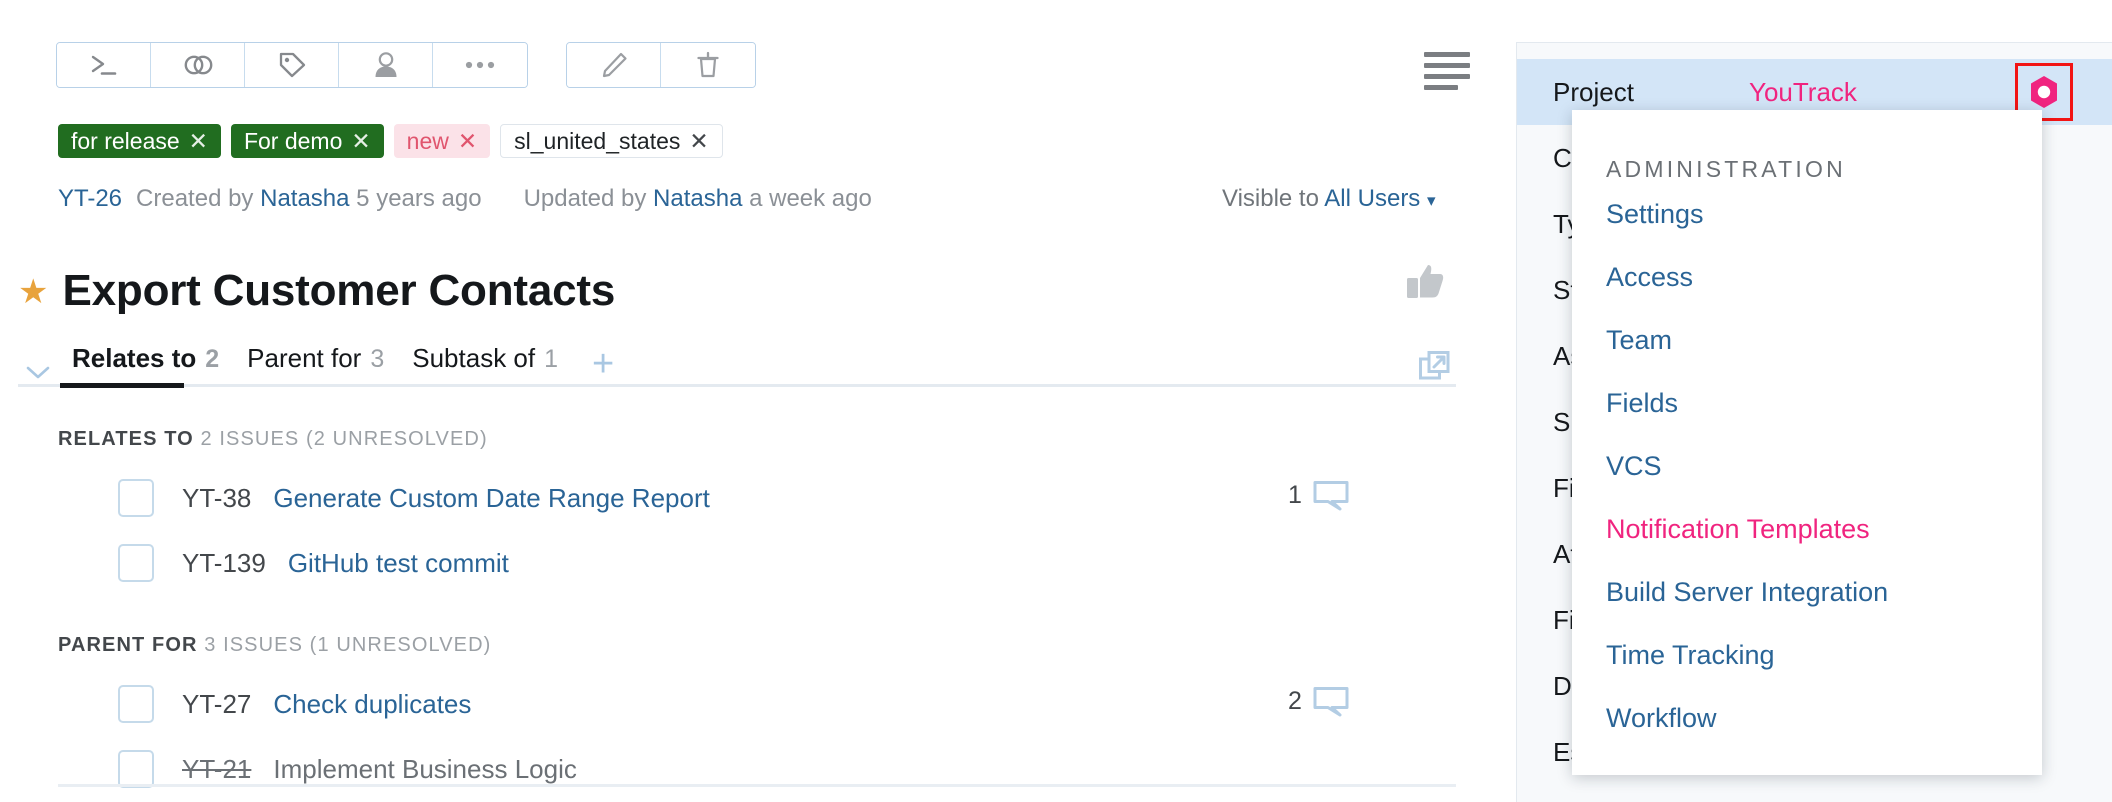  I want to click on delete-trash-icon, so click(708, 64).